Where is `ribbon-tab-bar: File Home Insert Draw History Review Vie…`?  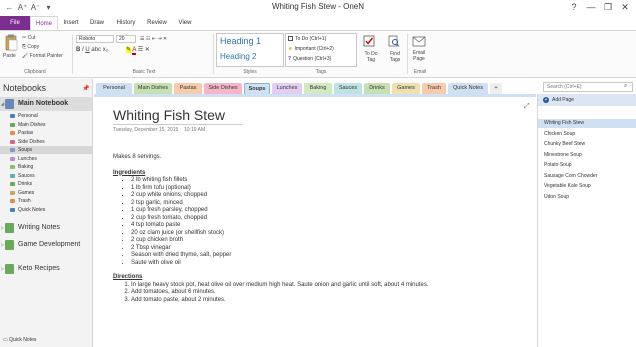
ribbon-tab-bar: File Home Insert Draw History Review Vie… is located at coordinates (318, 23).